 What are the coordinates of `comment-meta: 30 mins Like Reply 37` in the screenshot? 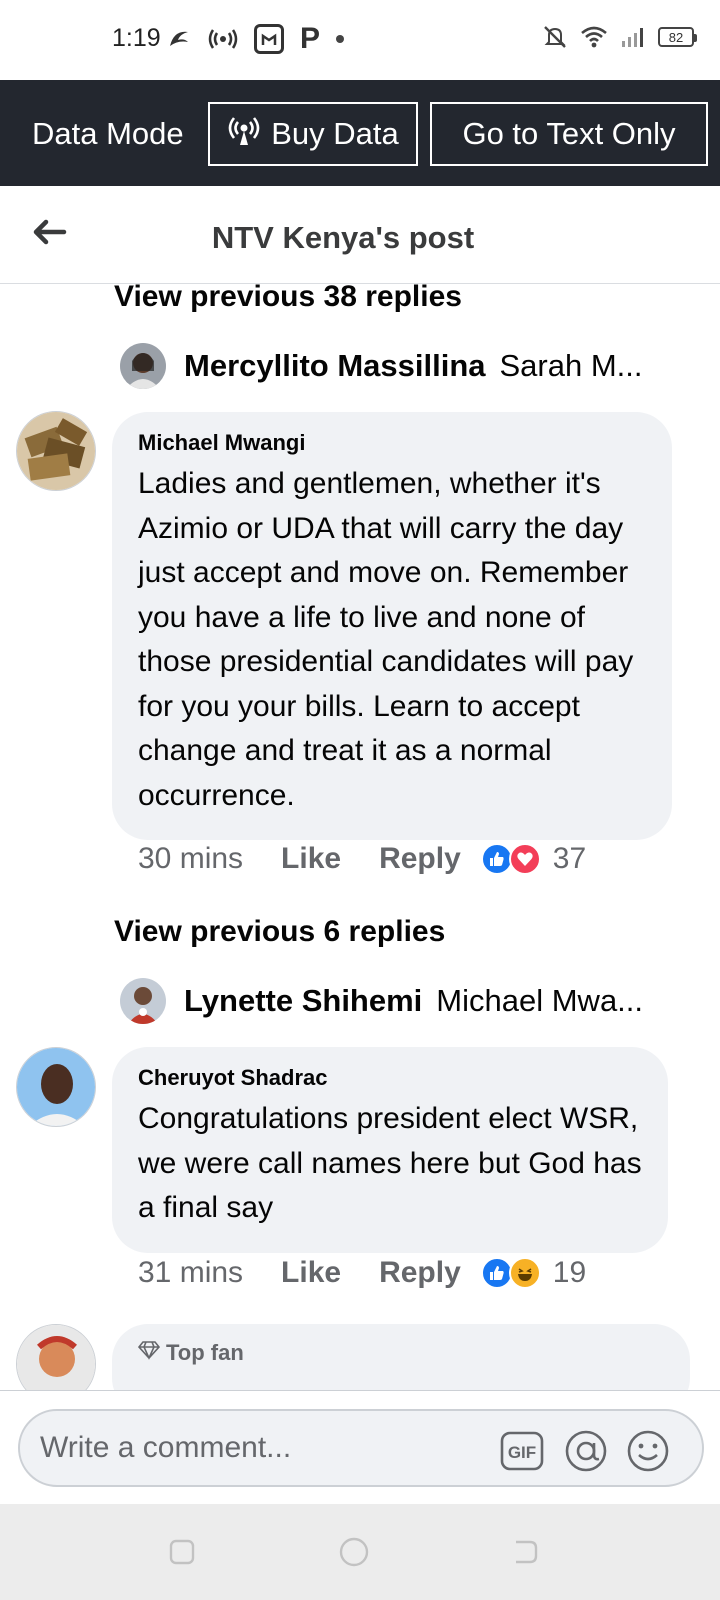 It's located at (362, 859).